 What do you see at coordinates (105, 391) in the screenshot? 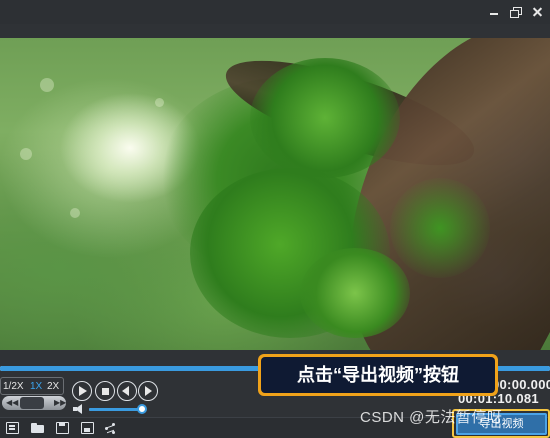
I see `stop-button` at bounding box center [105, 391].